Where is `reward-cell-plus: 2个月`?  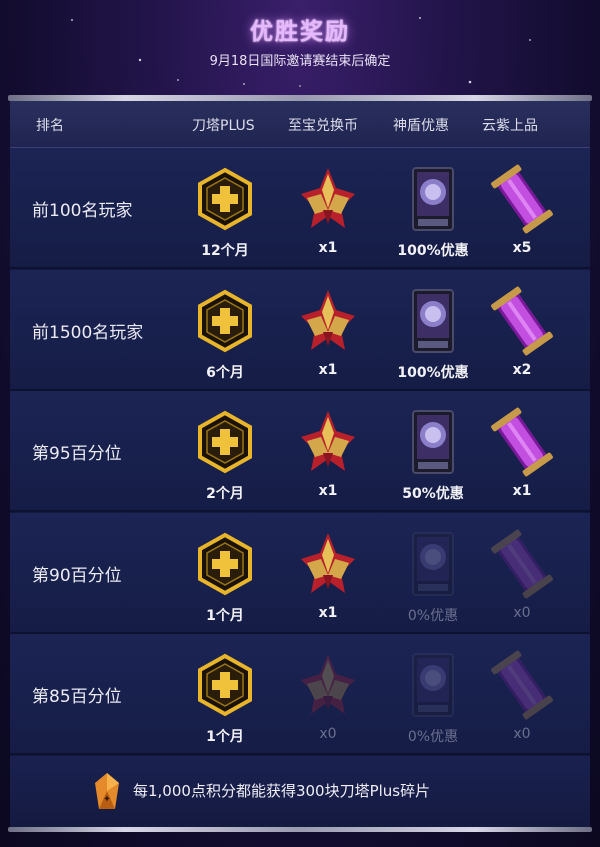 reward-cell-plus: 2个月 is located at coordinates (225, 451).